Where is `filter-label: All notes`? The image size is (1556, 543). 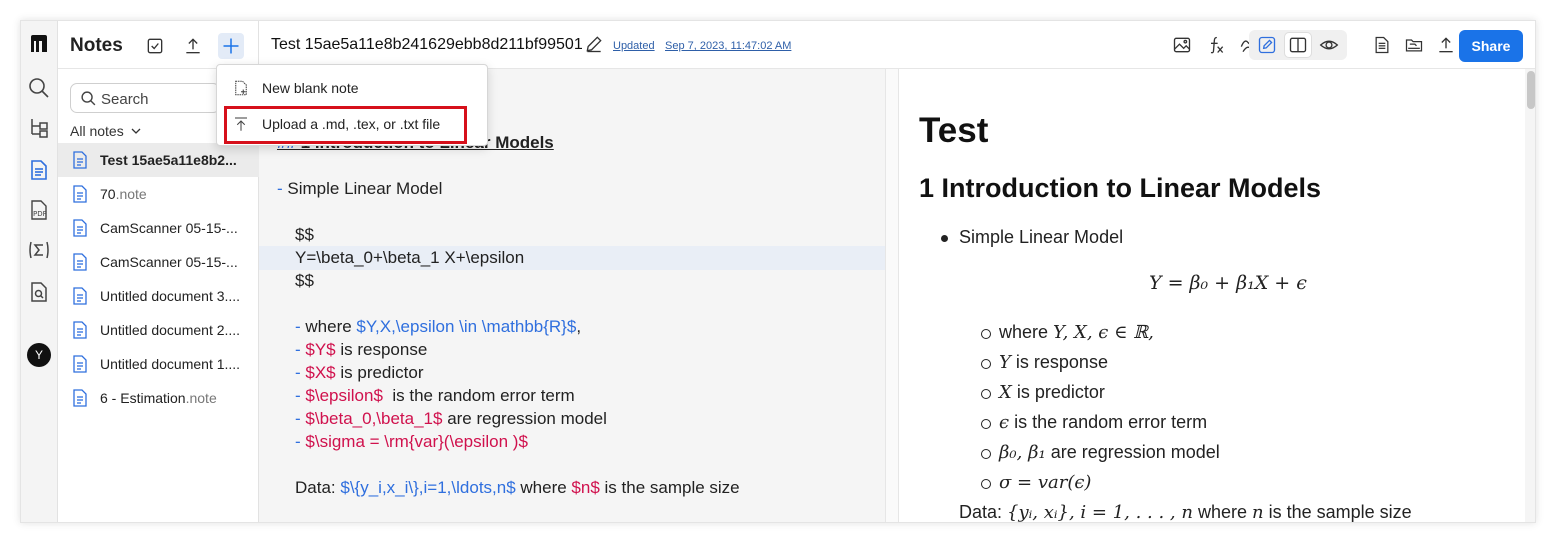 filter-label: All notes is located at coordinates (97, 131).